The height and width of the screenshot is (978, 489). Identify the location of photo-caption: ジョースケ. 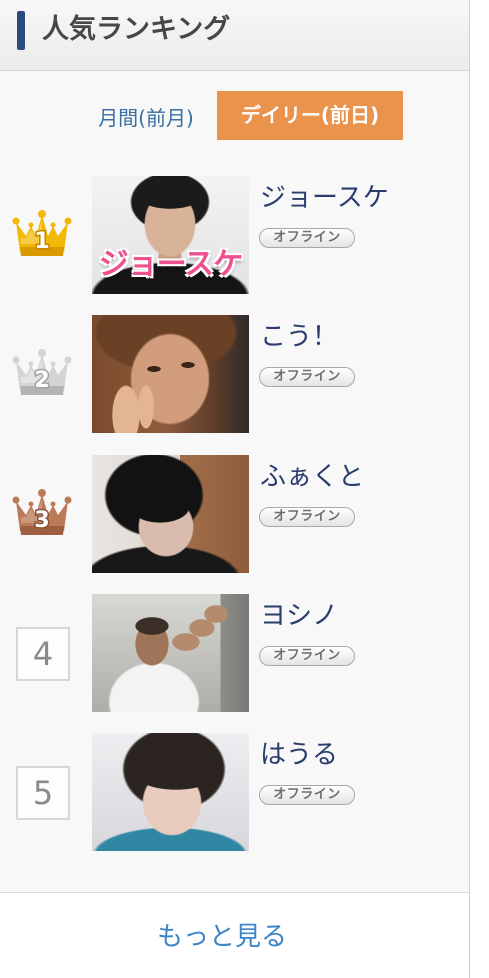
(171, 264).